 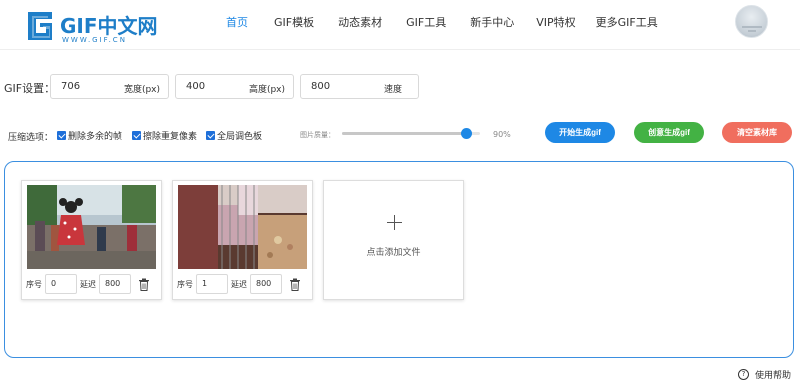 What do you see at coordinates (237, 24) in the screenshot?
I see `nav-home: 首页` at bounding box center [237, 24].